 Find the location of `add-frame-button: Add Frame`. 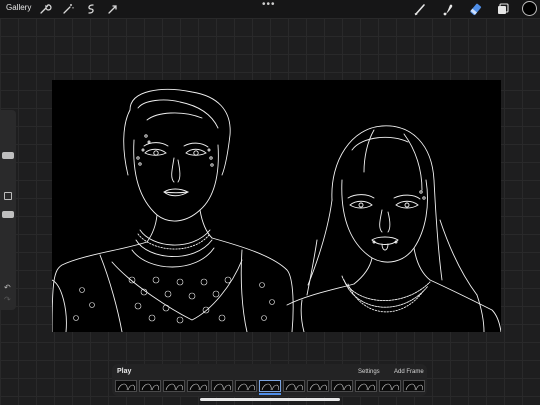

add-frame-button: Add Frame is located at coordinates (409, 372).